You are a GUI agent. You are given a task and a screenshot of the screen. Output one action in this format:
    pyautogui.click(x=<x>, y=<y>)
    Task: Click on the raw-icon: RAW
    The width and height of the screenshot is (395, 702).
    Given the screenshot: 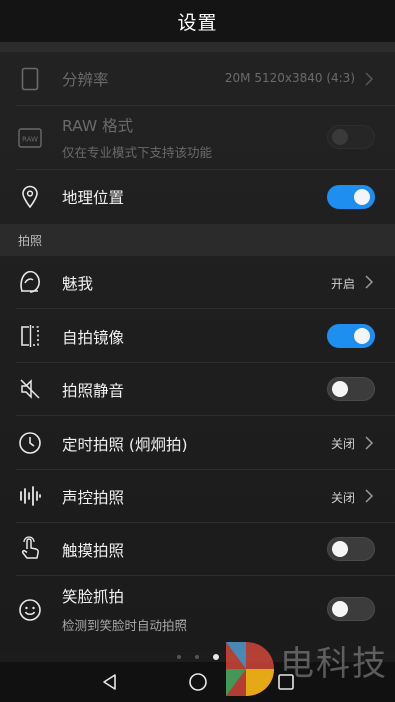 What is the action you would take?
    pyautogui.click(x=30, y=138)
    